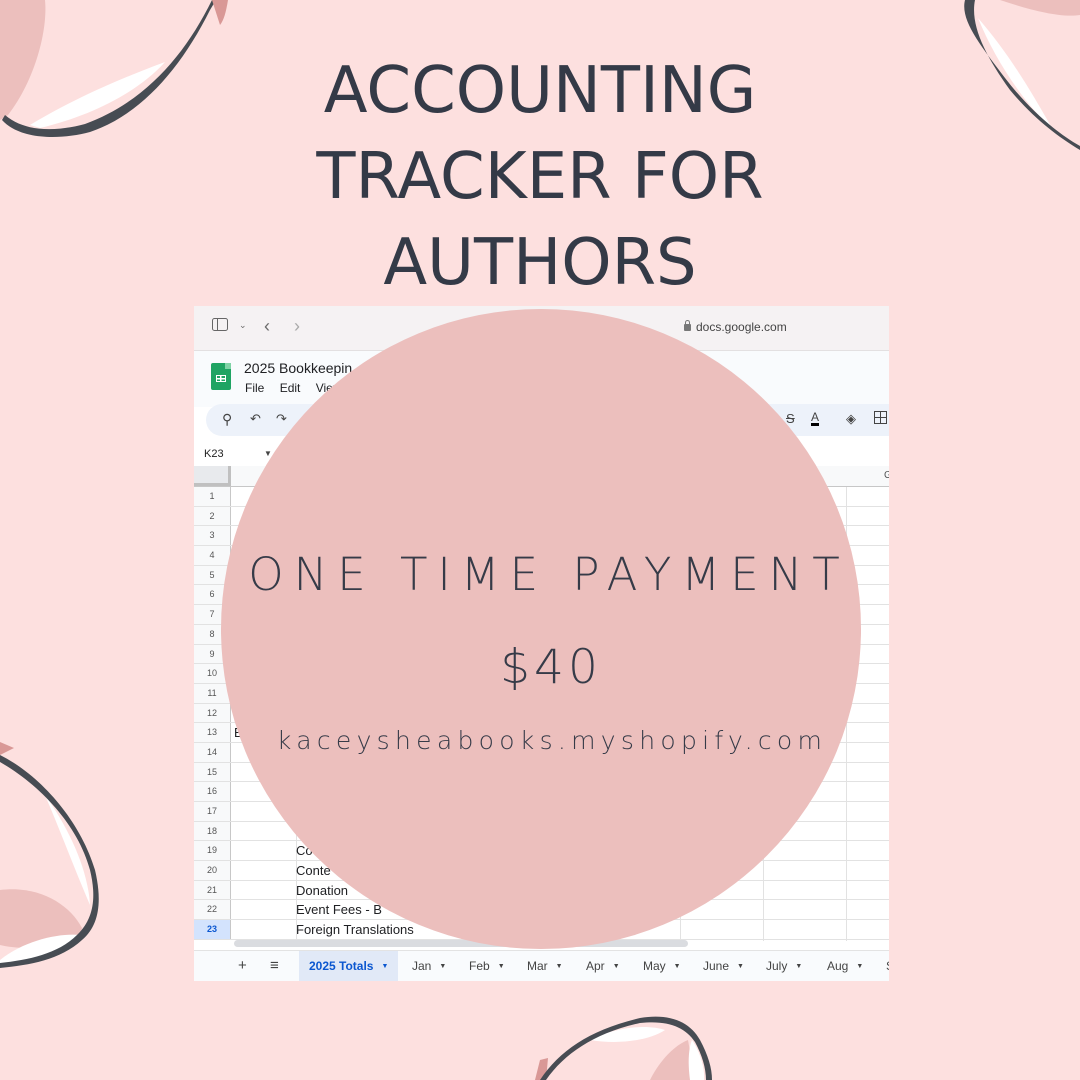 This screenshot has width=1080, height=1080. What do you see at coordinates (290, 388) in the screenshot?
I see `menu-edit: Edit` at bounding box center [290, 388].